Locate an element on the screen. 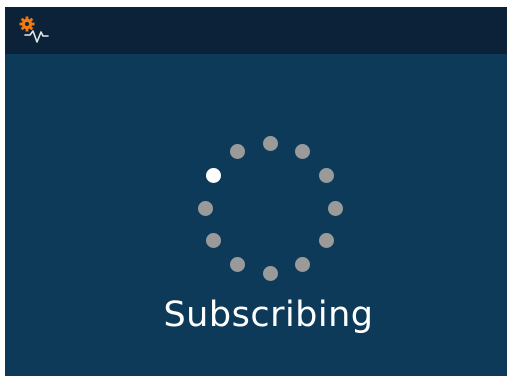  loading-spinner is located at coordinates (270, 208).